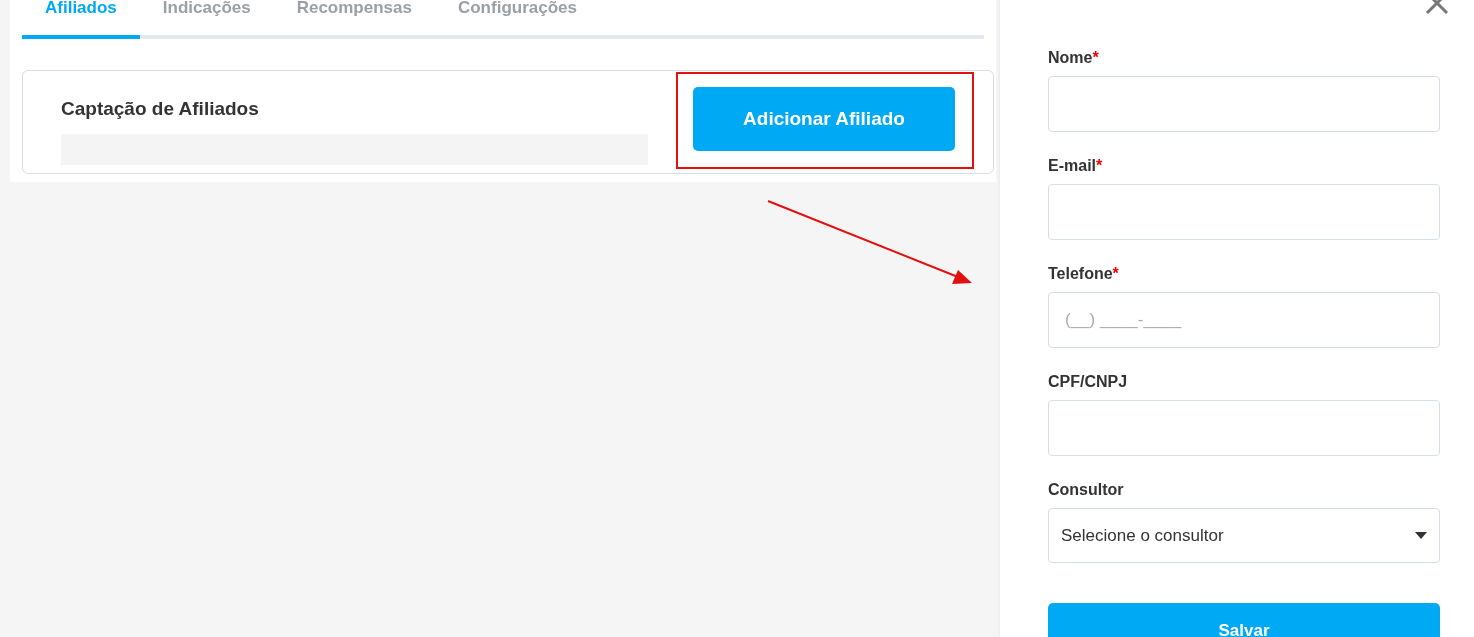  Describe the element at coordinates (517, 19) in the screenshot. I see `tab: Configurações` at that location.